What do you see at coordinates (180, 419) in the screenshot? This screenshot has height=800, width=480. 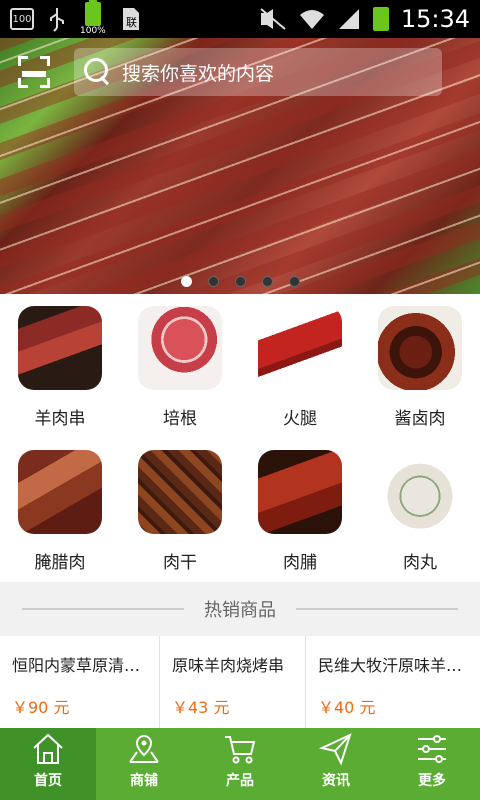 I see `category-label: 培根` at bounding box center [180, 419].